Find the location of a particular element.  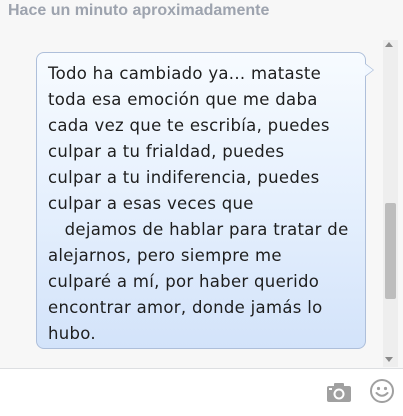

smiley-icon is located at coordinates (382, 391).